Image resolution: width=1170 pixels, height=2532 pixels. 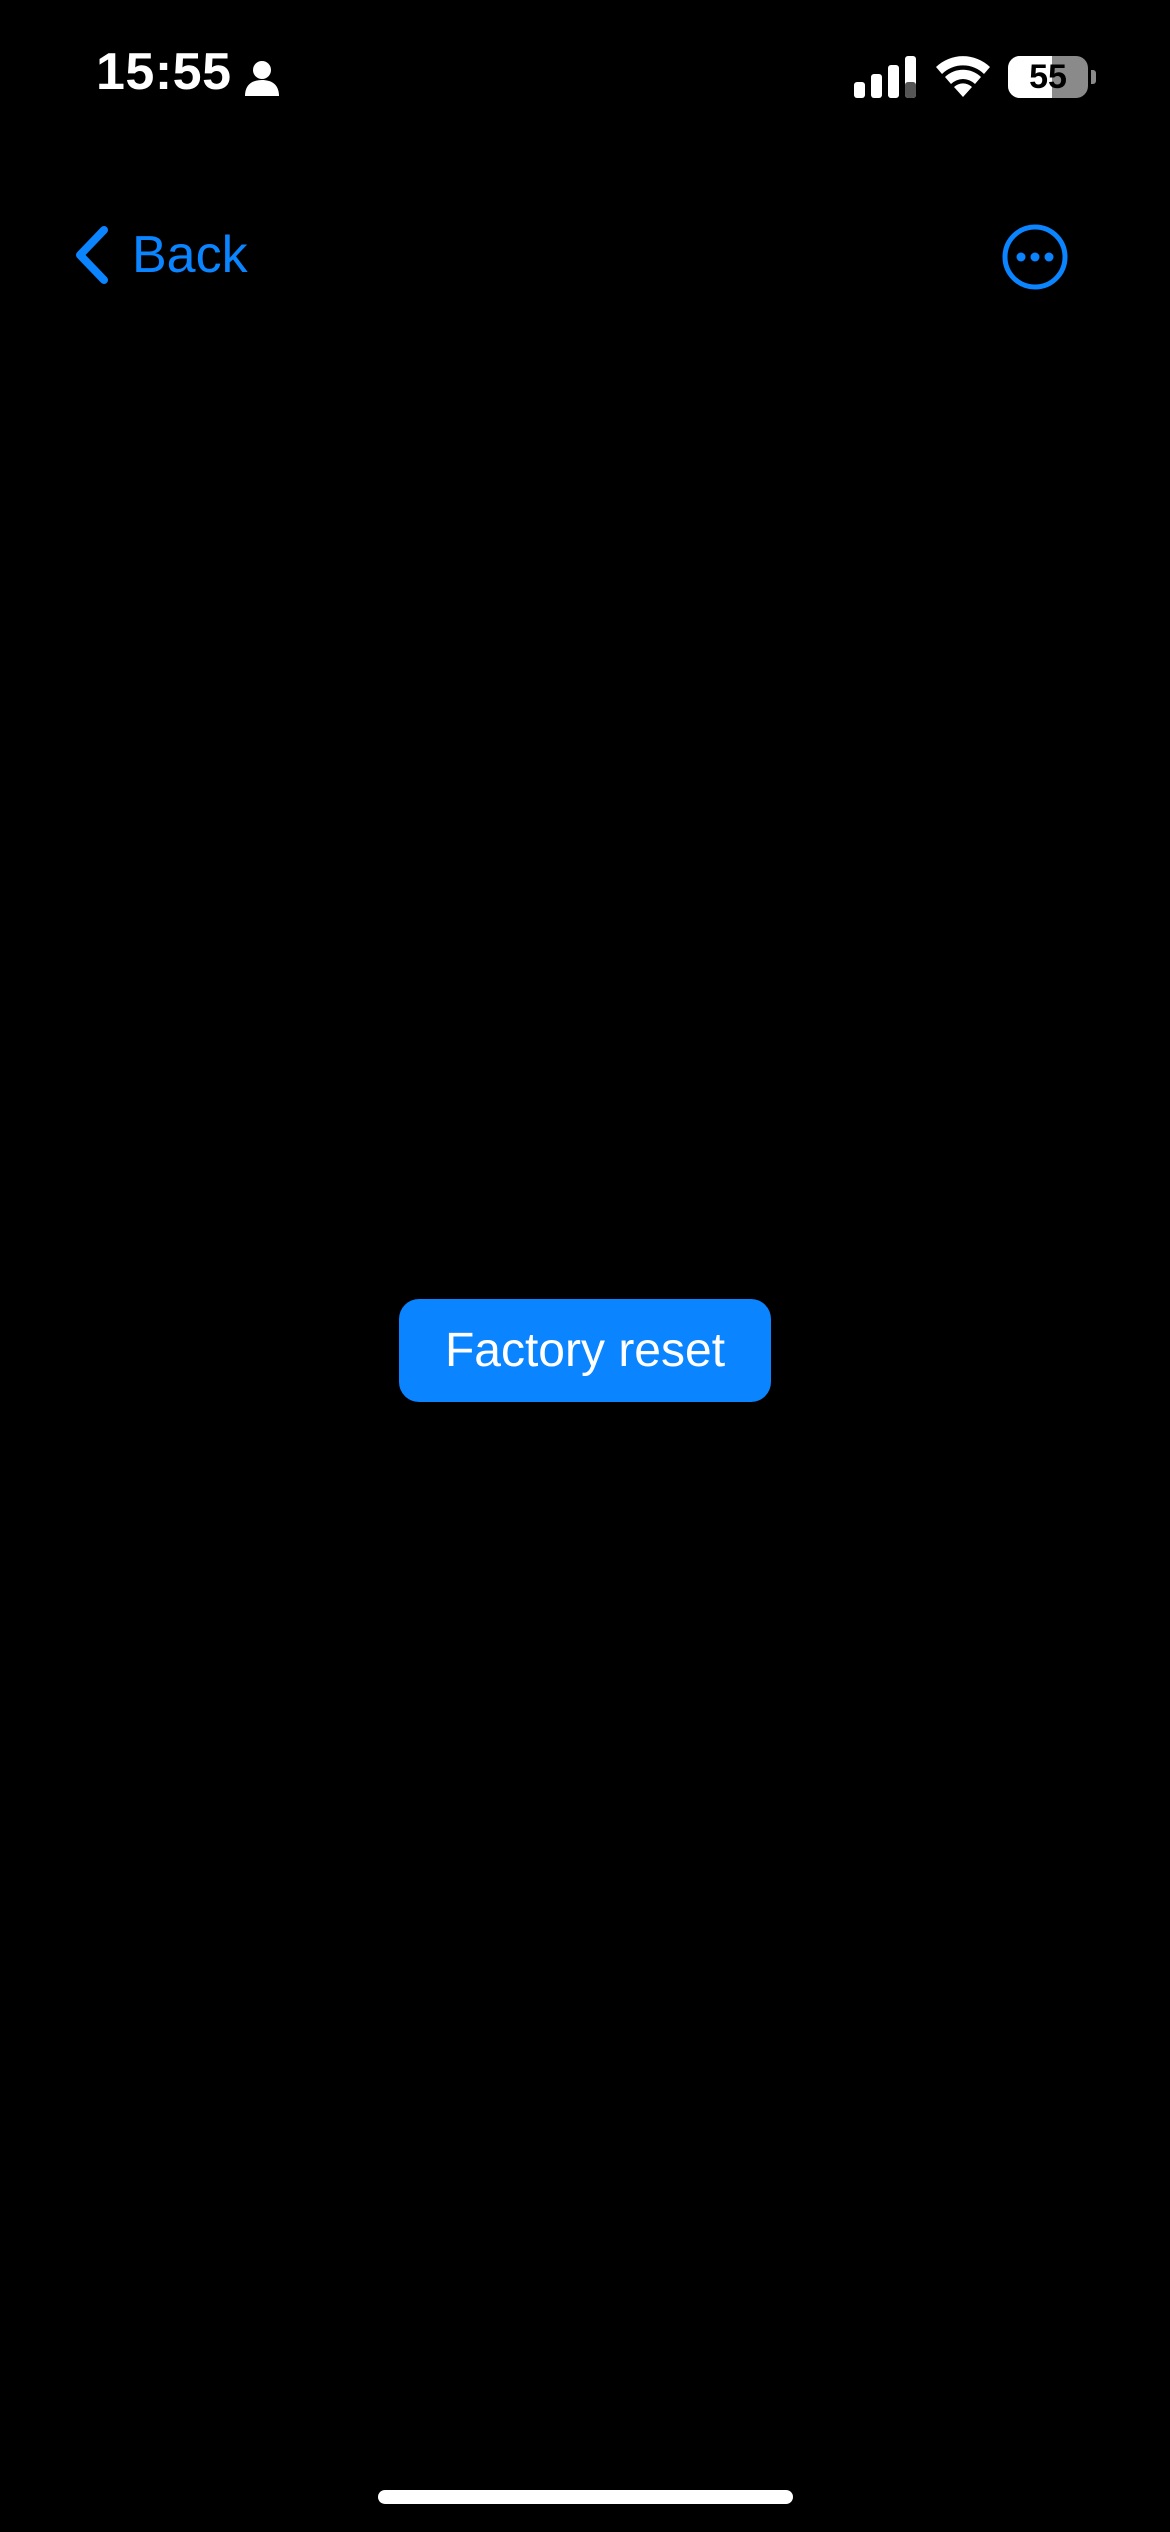 I want to click on back-label: Back, so click(x=190, y=255).